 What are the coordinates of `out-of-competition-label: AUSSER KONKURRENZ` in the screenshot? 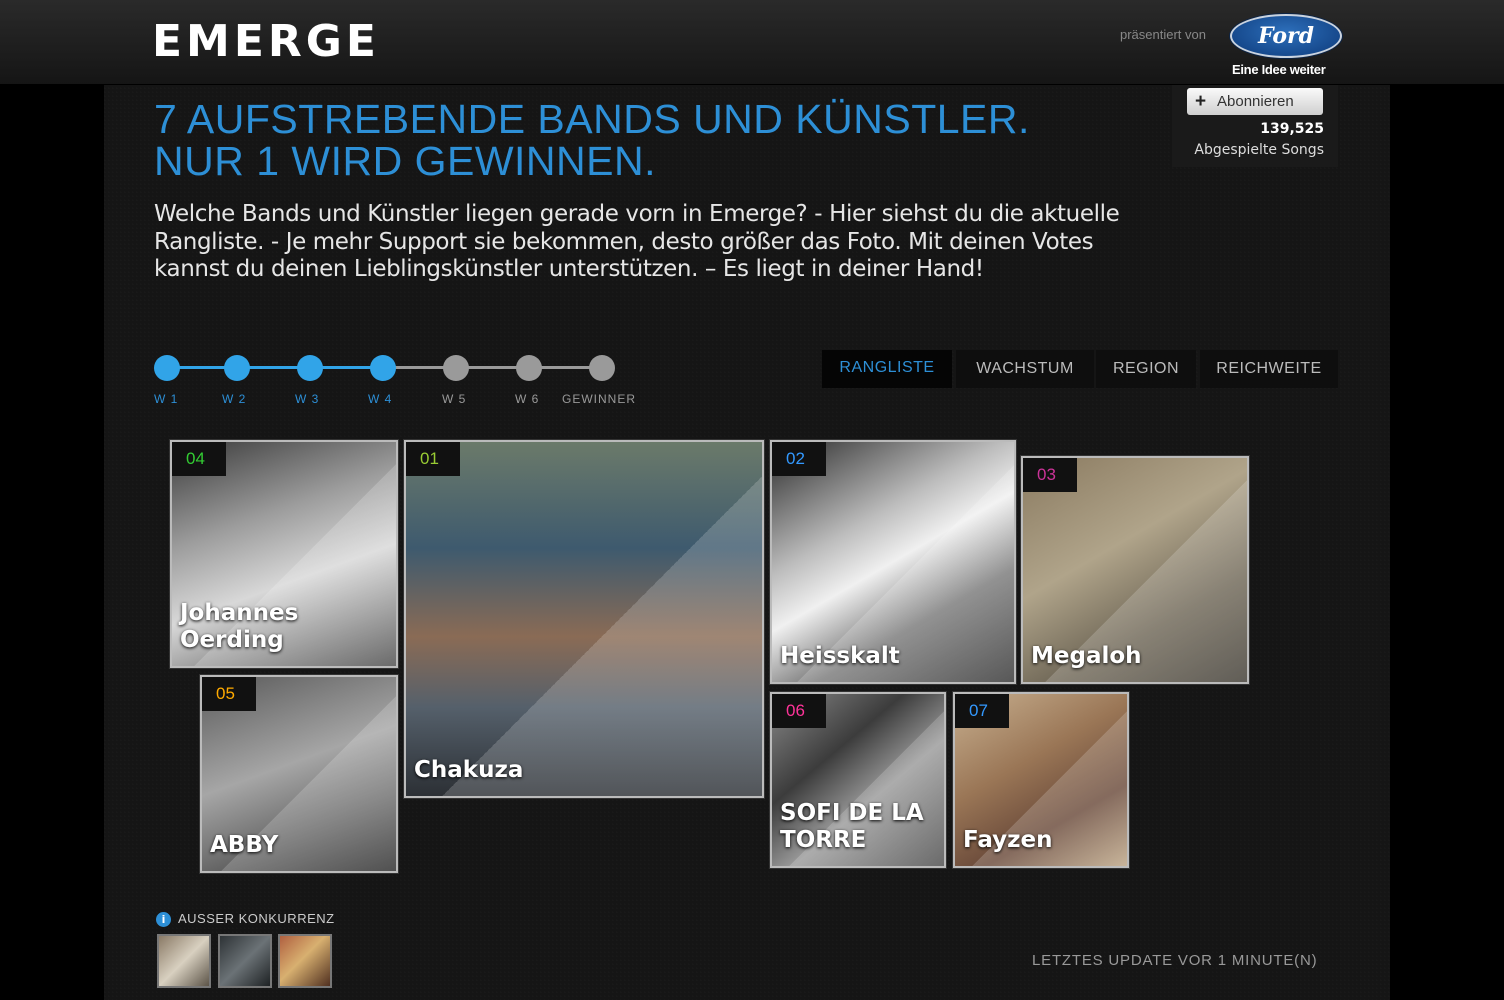 It's located at (256, 918).